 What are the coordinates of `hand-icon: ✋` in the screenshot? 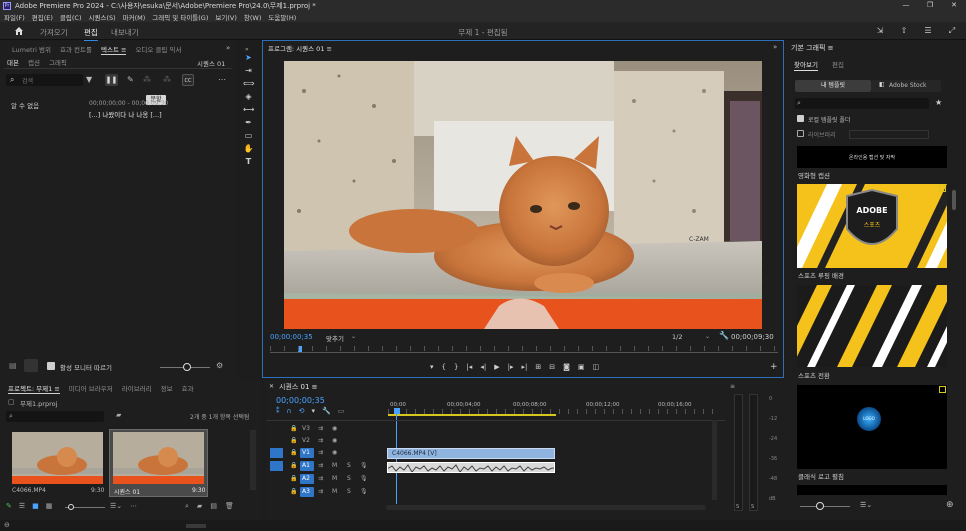 It's located at (248, 148).